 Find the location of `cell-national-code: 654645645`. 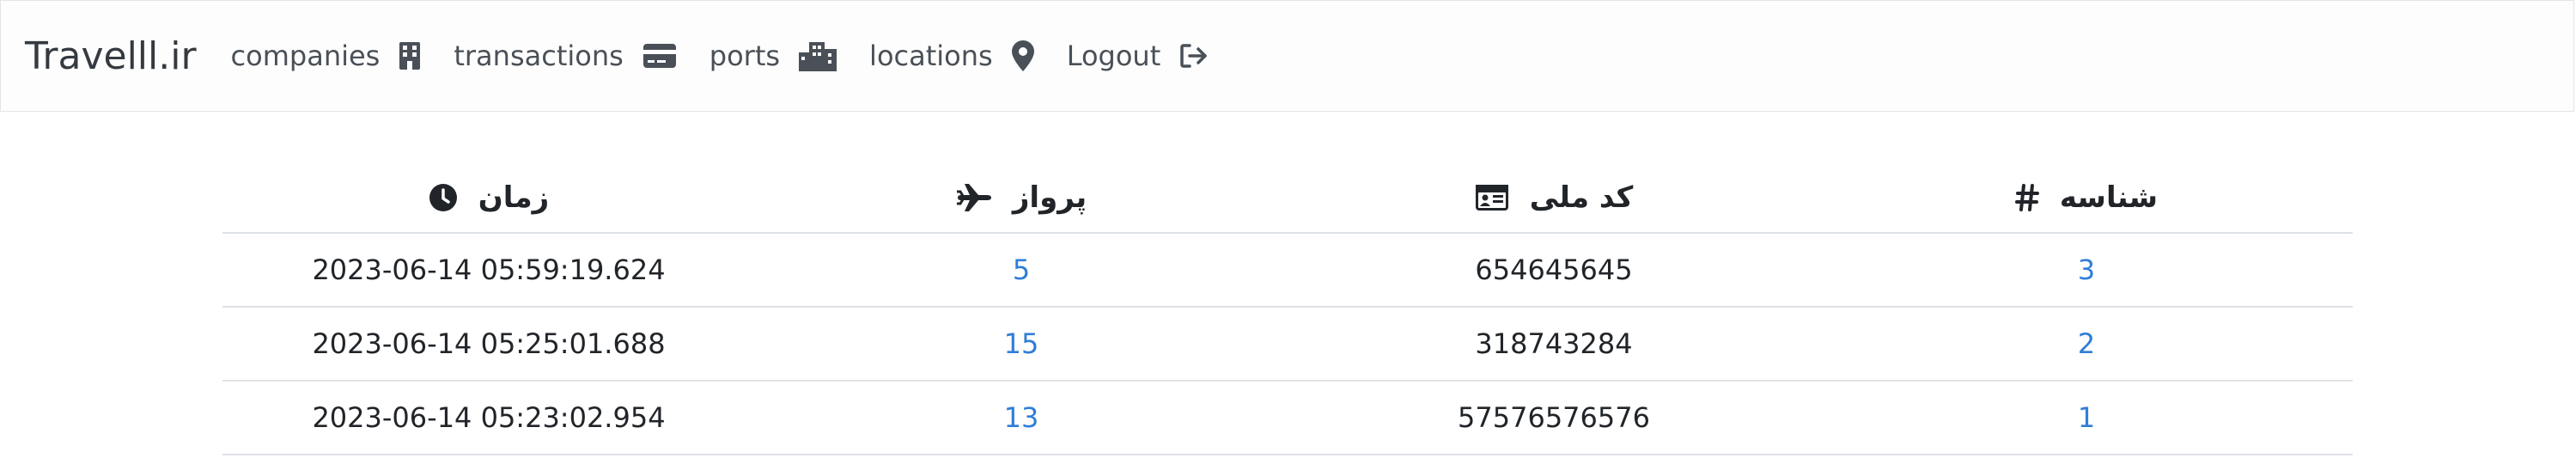

cell-national-code: 654645645 is located at coordinates (1554, 270).